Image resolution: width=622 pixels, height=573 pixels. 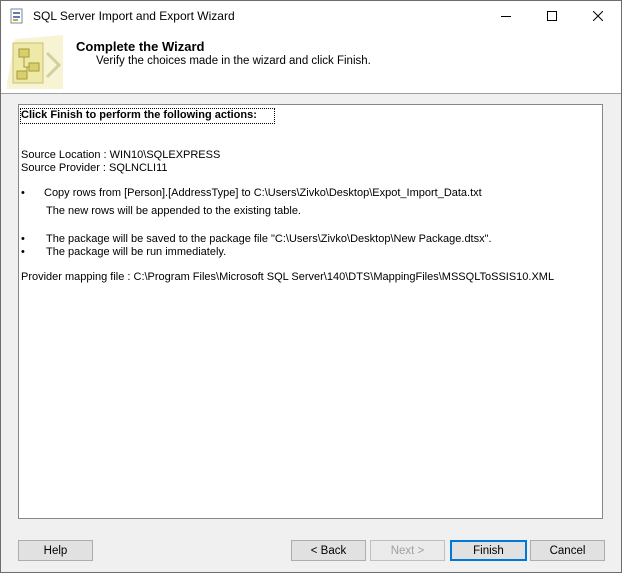 I want to click on finish-button: Finish, so click(x=488, y=550).